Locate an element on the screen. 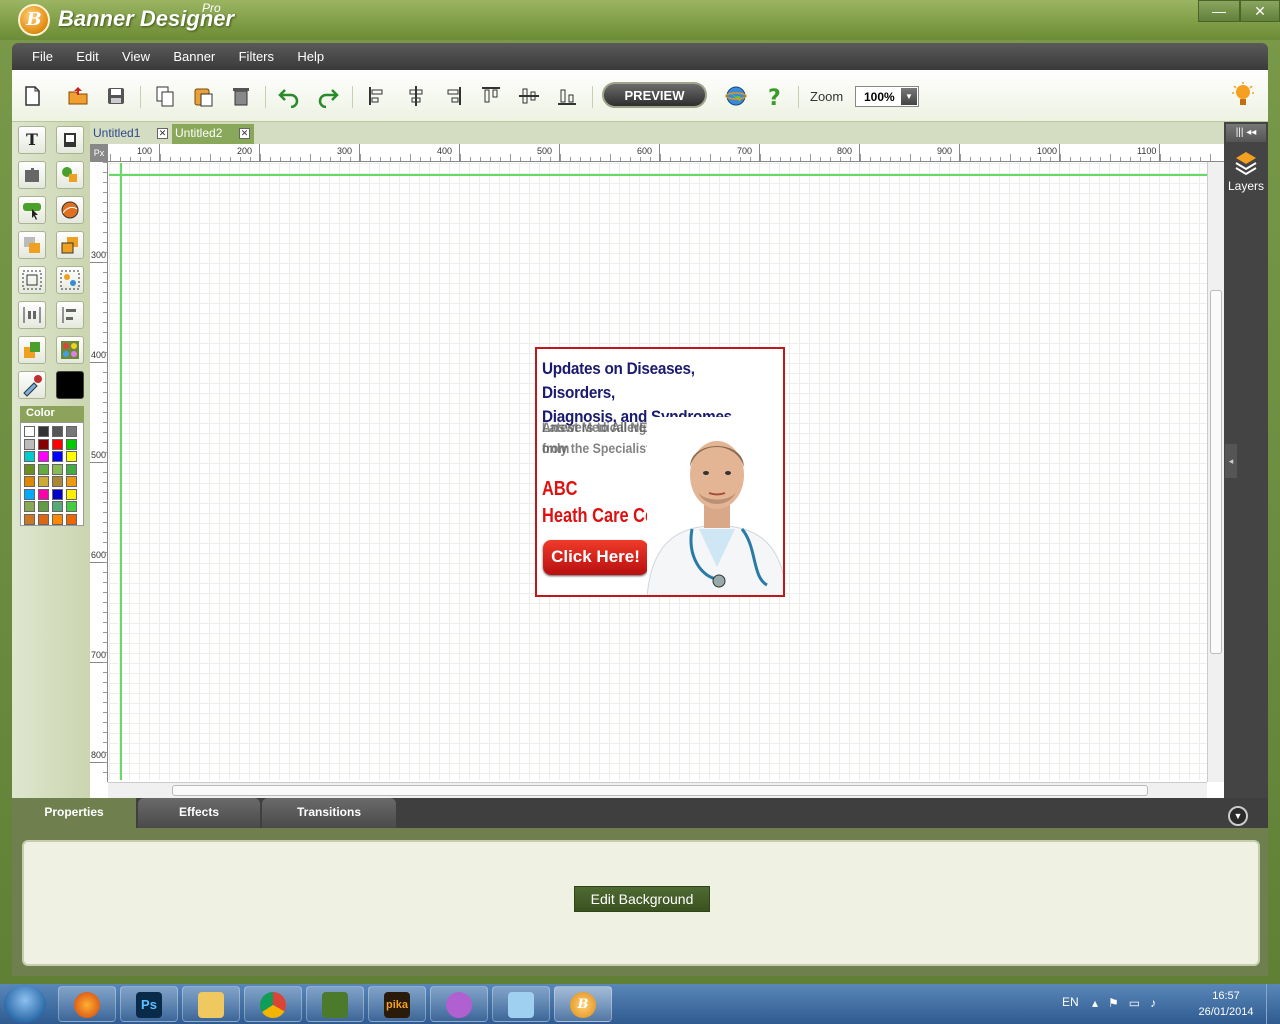 The image size is (1280, 1024). copy-icon is located at coordinates (165, 96).